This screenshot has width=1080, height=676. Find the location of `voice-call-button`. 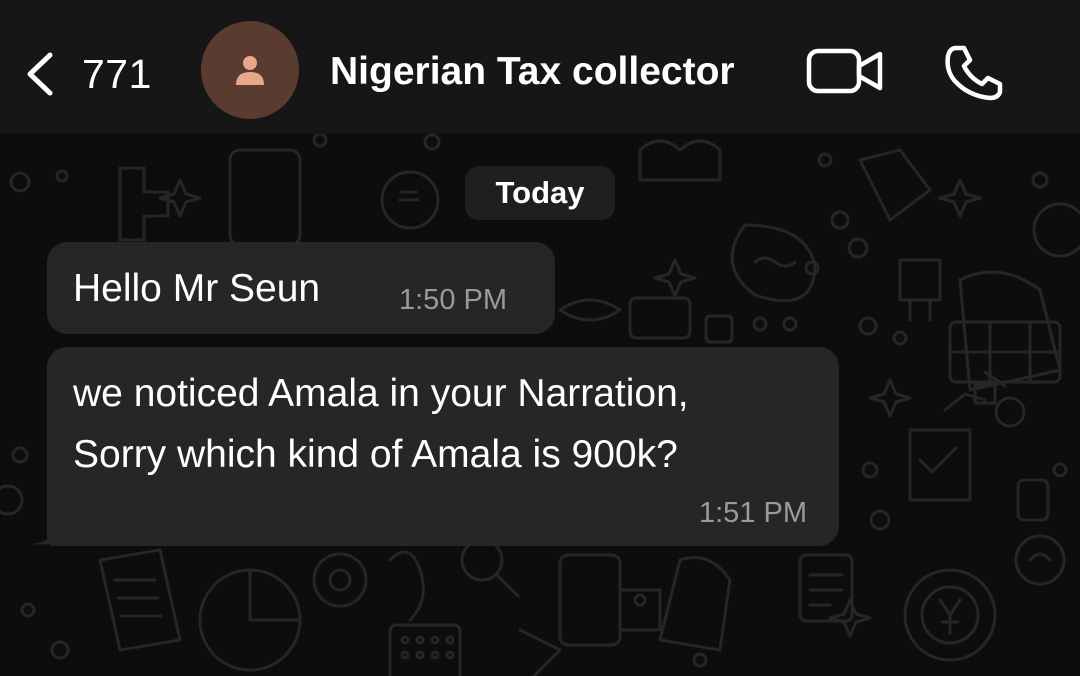

voice-call-button is located at coordinates (974, 72).